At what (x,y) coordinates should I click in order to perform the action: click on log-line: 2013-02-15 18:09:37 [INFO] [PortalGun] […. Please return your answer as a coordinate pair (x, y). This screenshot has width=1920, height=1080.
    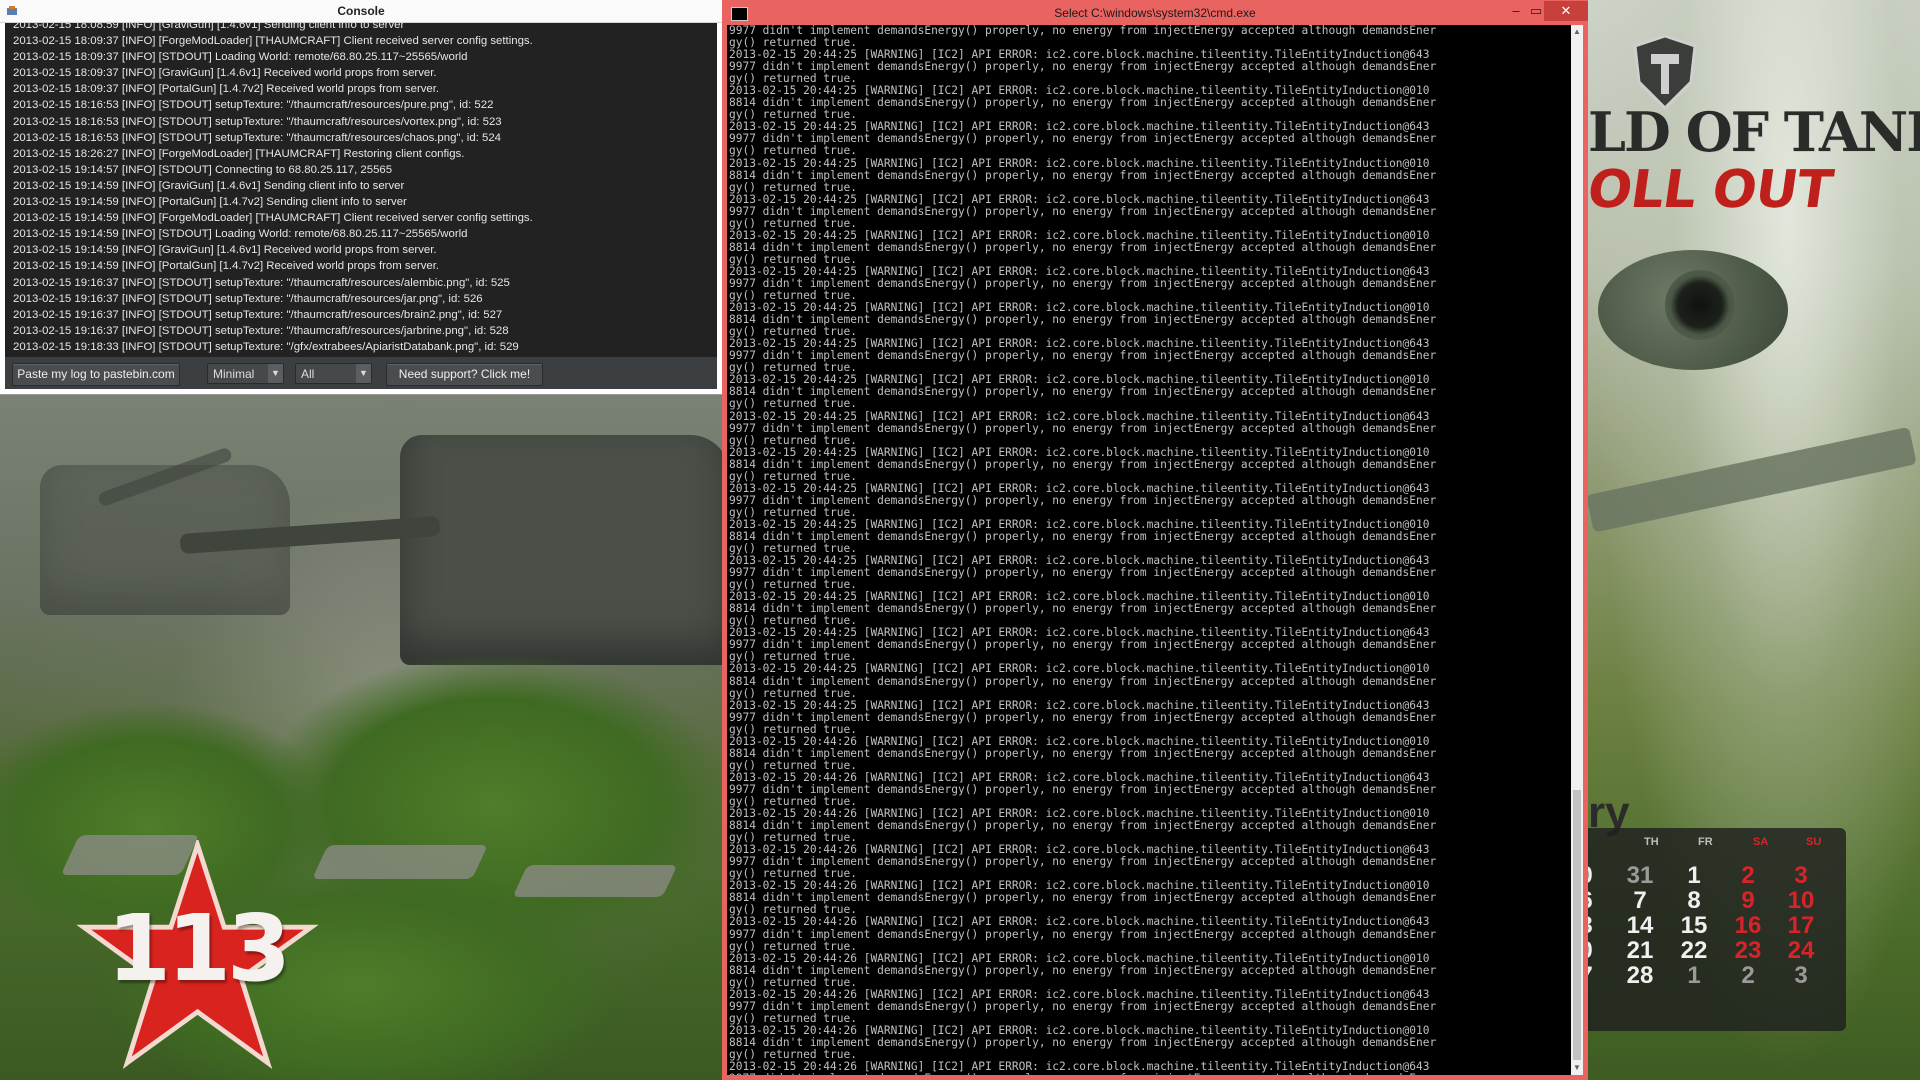
    Looking at the image, I should click on (226, 89).